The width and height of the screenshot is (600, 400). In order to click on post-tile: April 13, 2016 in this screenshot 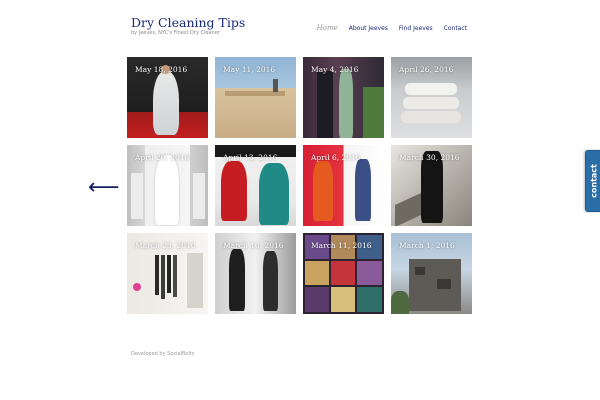, I will do `click(255, 185)`.